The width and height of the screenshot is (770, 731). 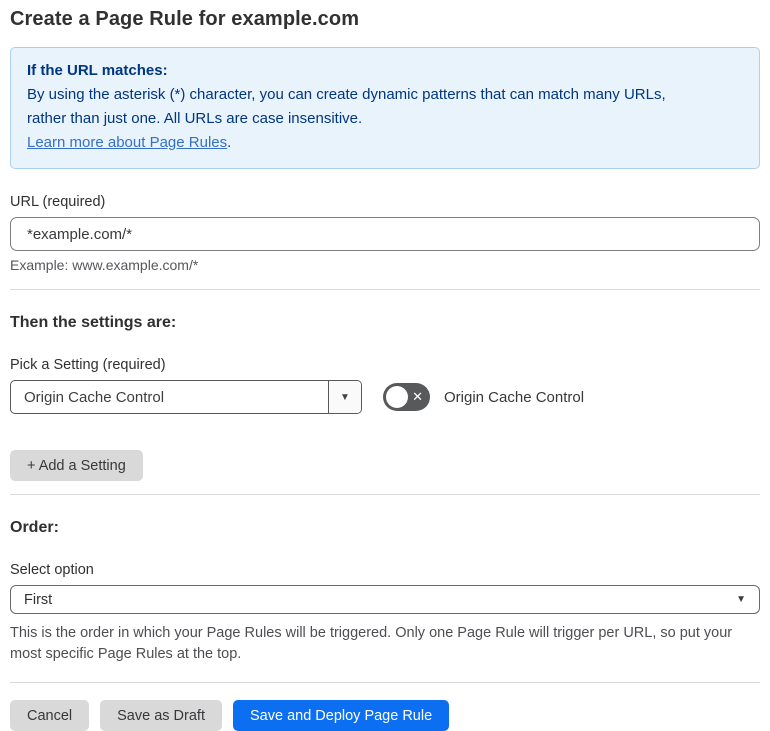 I want to click on pick-setting-label: Pick a Setting (required), so click(x=88, y=365).